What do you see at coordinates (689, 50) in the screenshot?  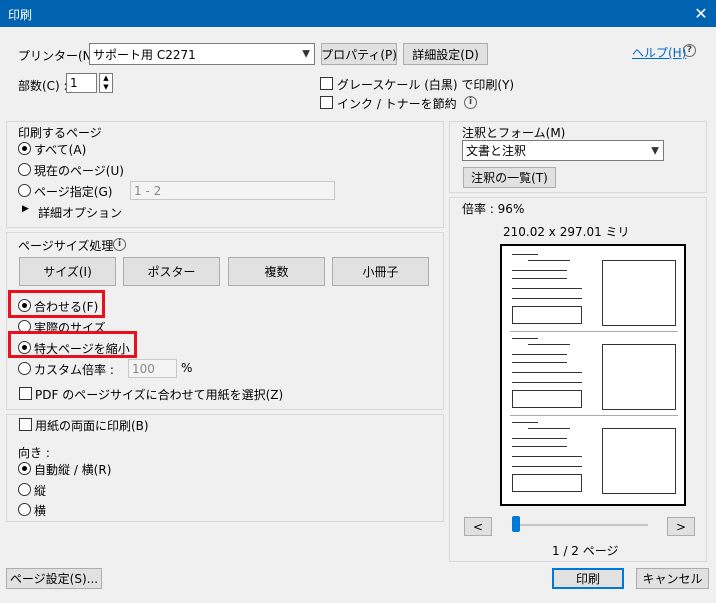 I see `help-icon: ?` at bounding box center [689, 50].